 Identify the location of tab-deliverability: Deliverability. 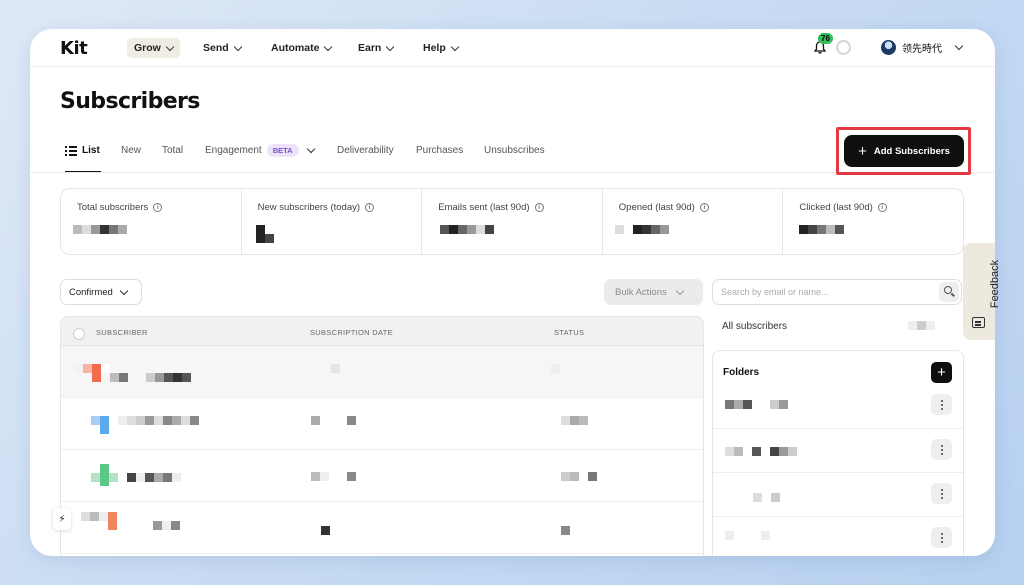
(365, 155).